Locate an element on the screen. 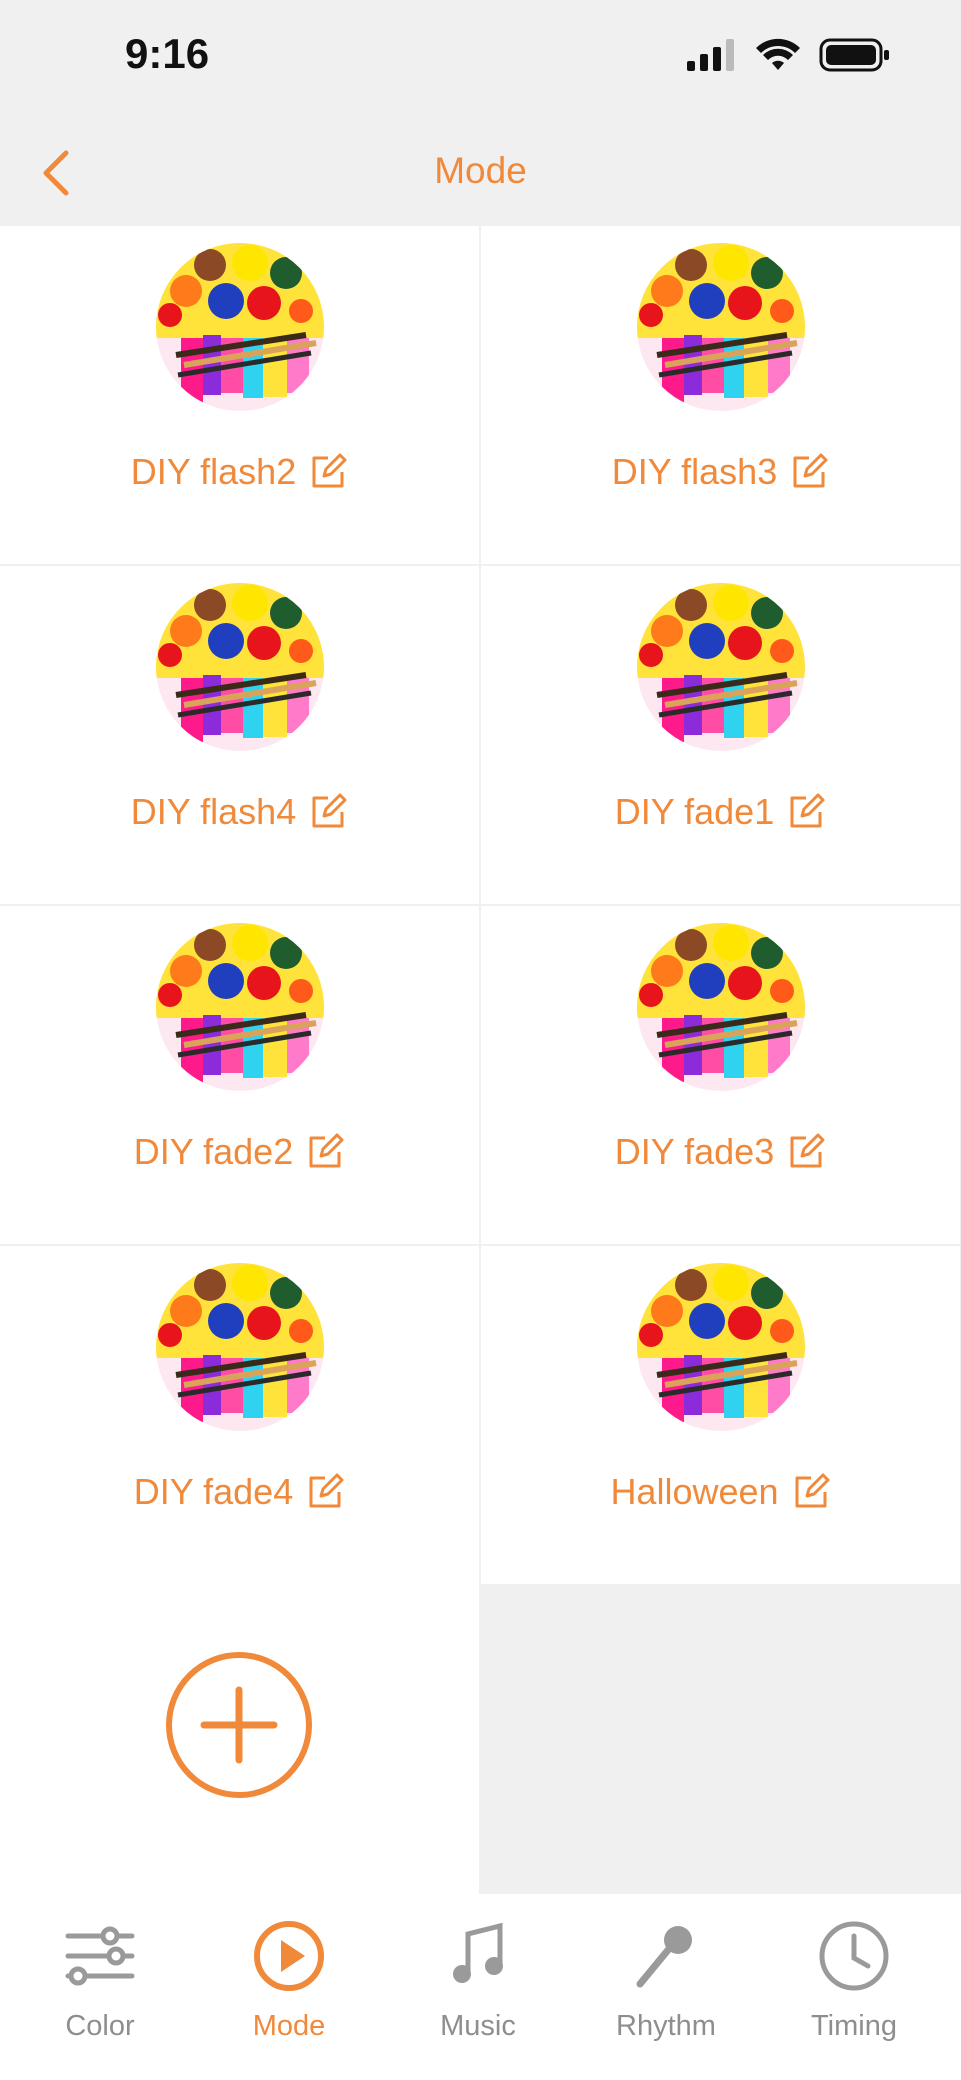 This screenshot has height=2080, width=961. page-title: Mode is located at coordinates (480, 170).